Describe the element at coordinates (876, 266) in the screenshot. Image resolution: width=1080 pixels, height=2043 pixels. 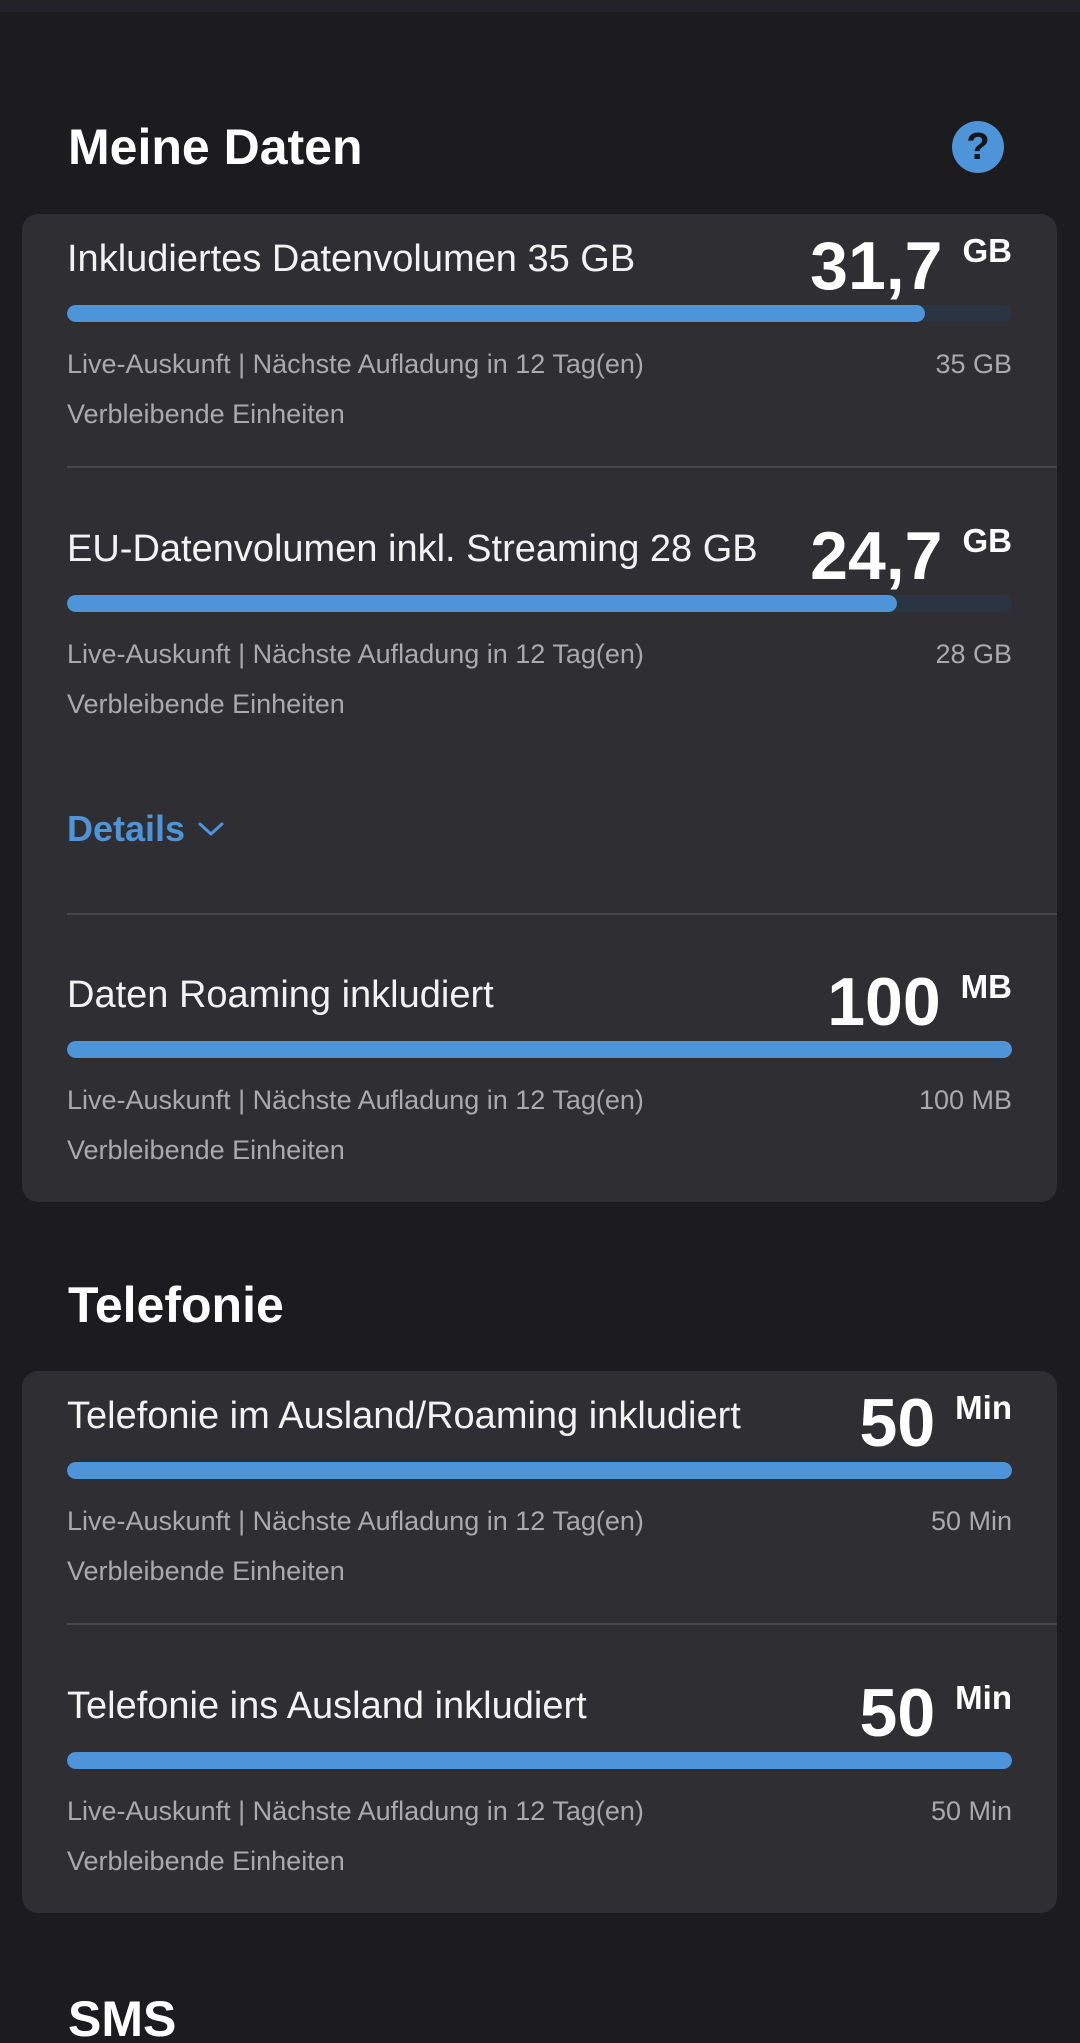
I see `amount-value: 31,7` at that location.